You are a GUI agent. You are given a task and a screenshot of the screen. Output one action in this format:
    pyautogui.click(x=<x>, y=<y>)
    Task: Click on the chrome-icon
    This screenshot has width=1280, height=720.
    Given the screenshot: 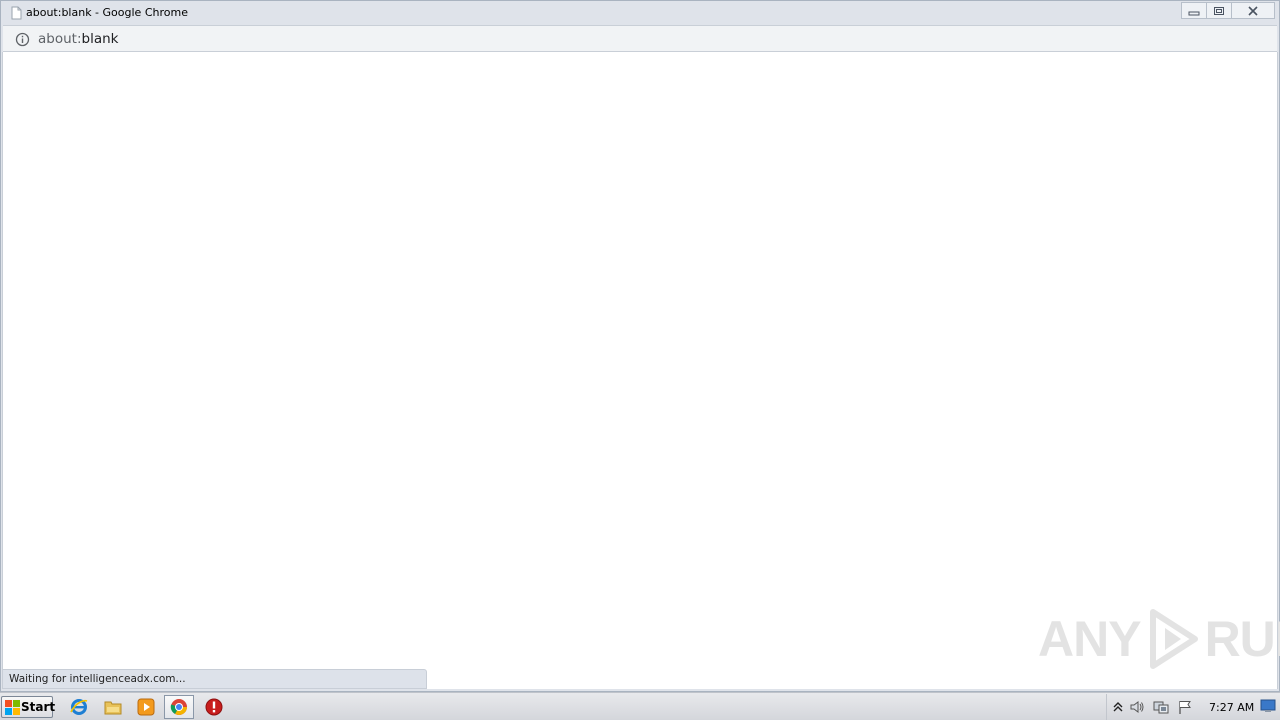 What is the action you would take?
    pyautogui.click(x=178, y=707)
    